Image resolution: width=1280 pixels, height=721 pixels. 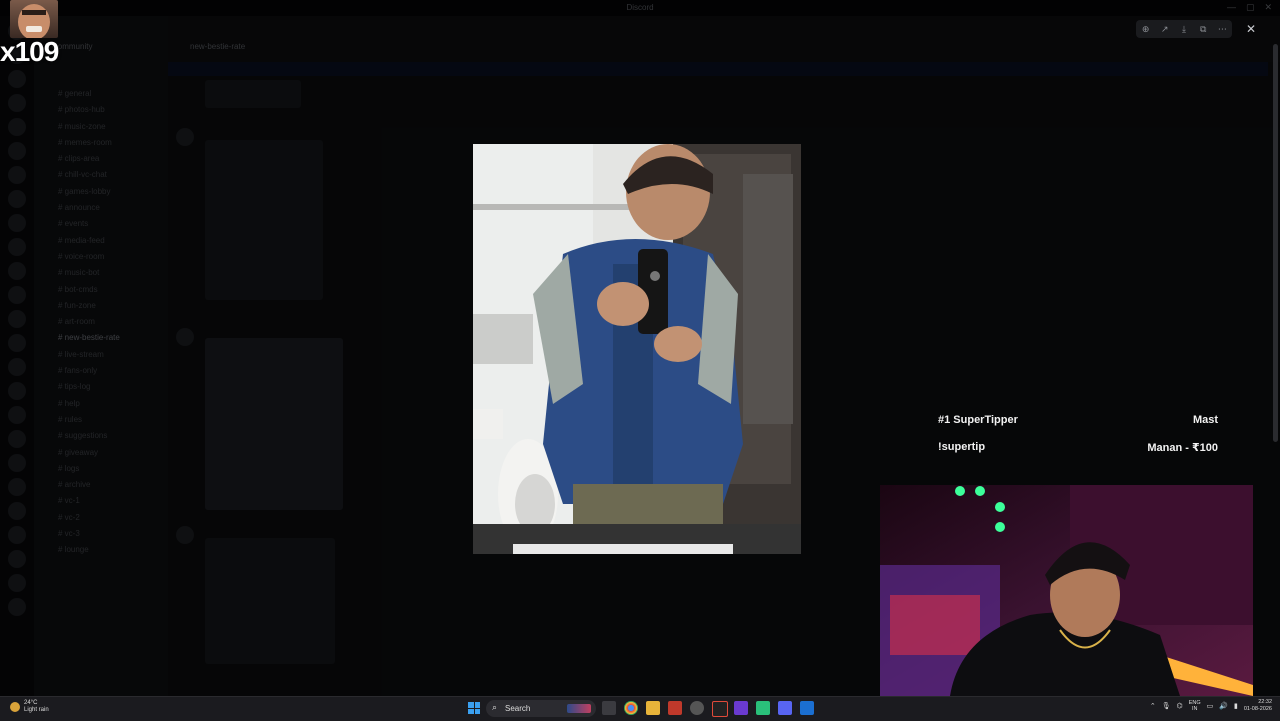 I want to click on channel-item: # clips-area, so click(x=101, y=159).